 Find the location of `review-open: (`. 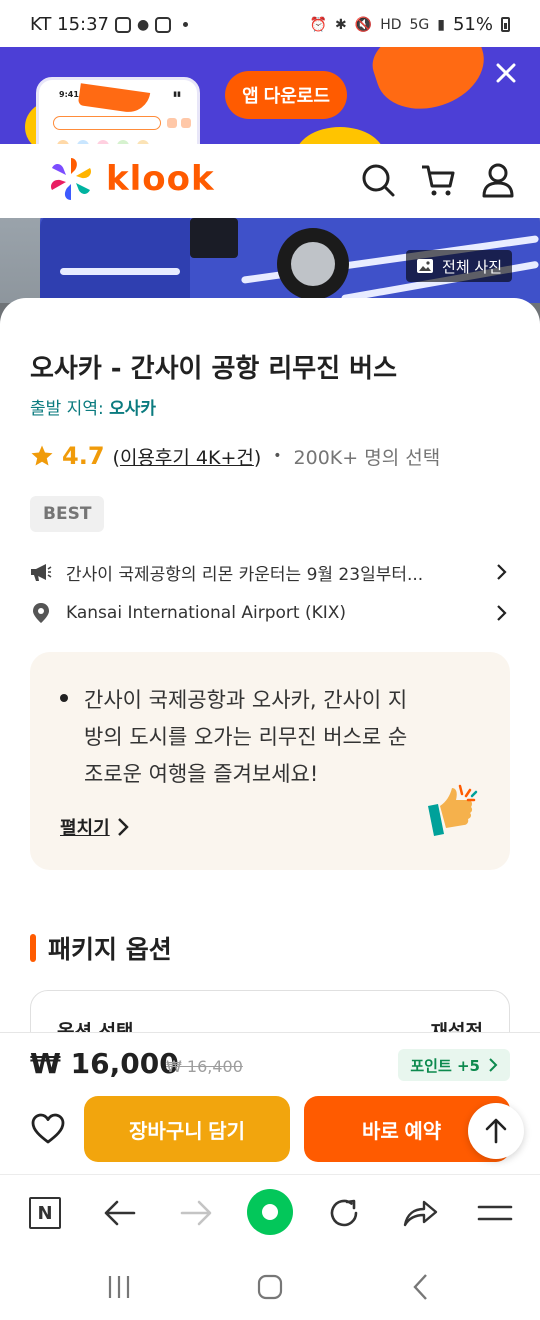

review-open: ( is located at coordinates (116, 457).